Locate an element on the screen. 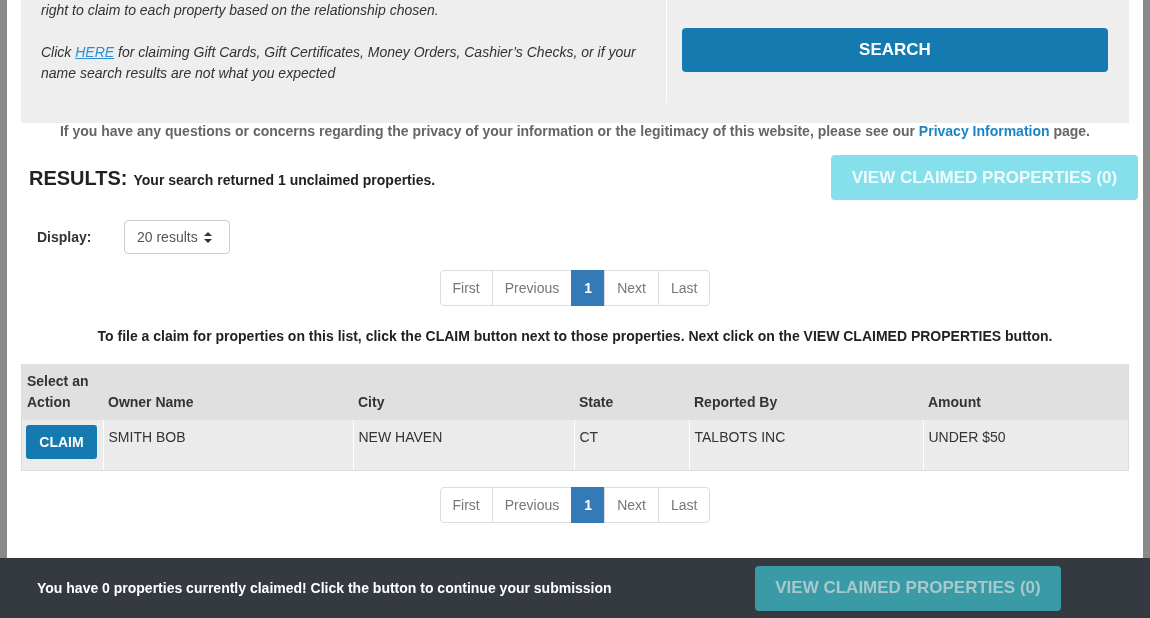 The image size is (1150, 618). table-cell: SMITH BOB is located at coordinates (228, 445).